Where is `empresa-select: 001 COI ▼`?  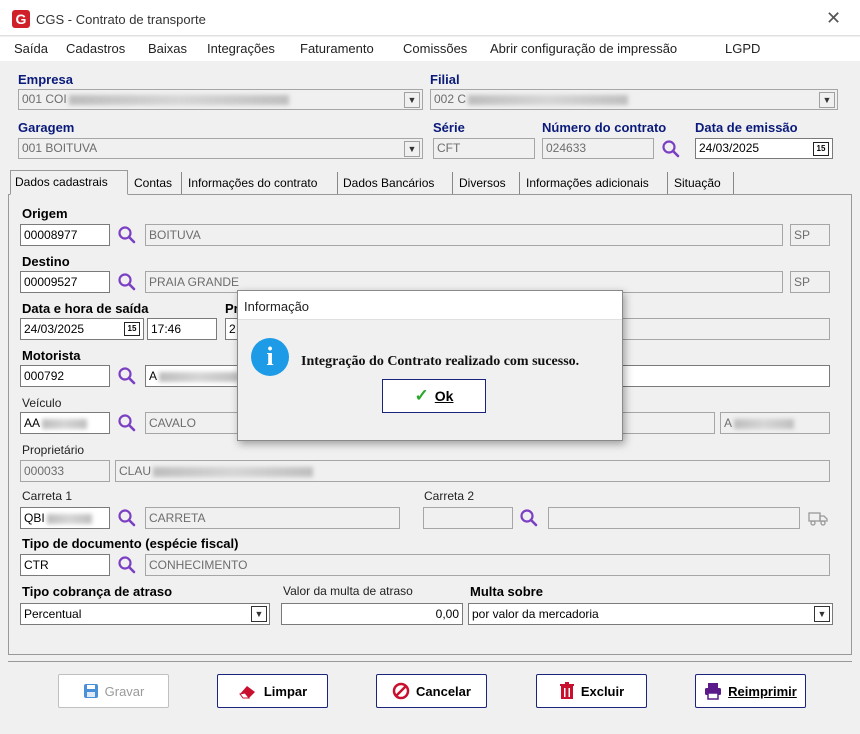 empresa-select: 001 COI ▼ is located at coordinates (220, 99).